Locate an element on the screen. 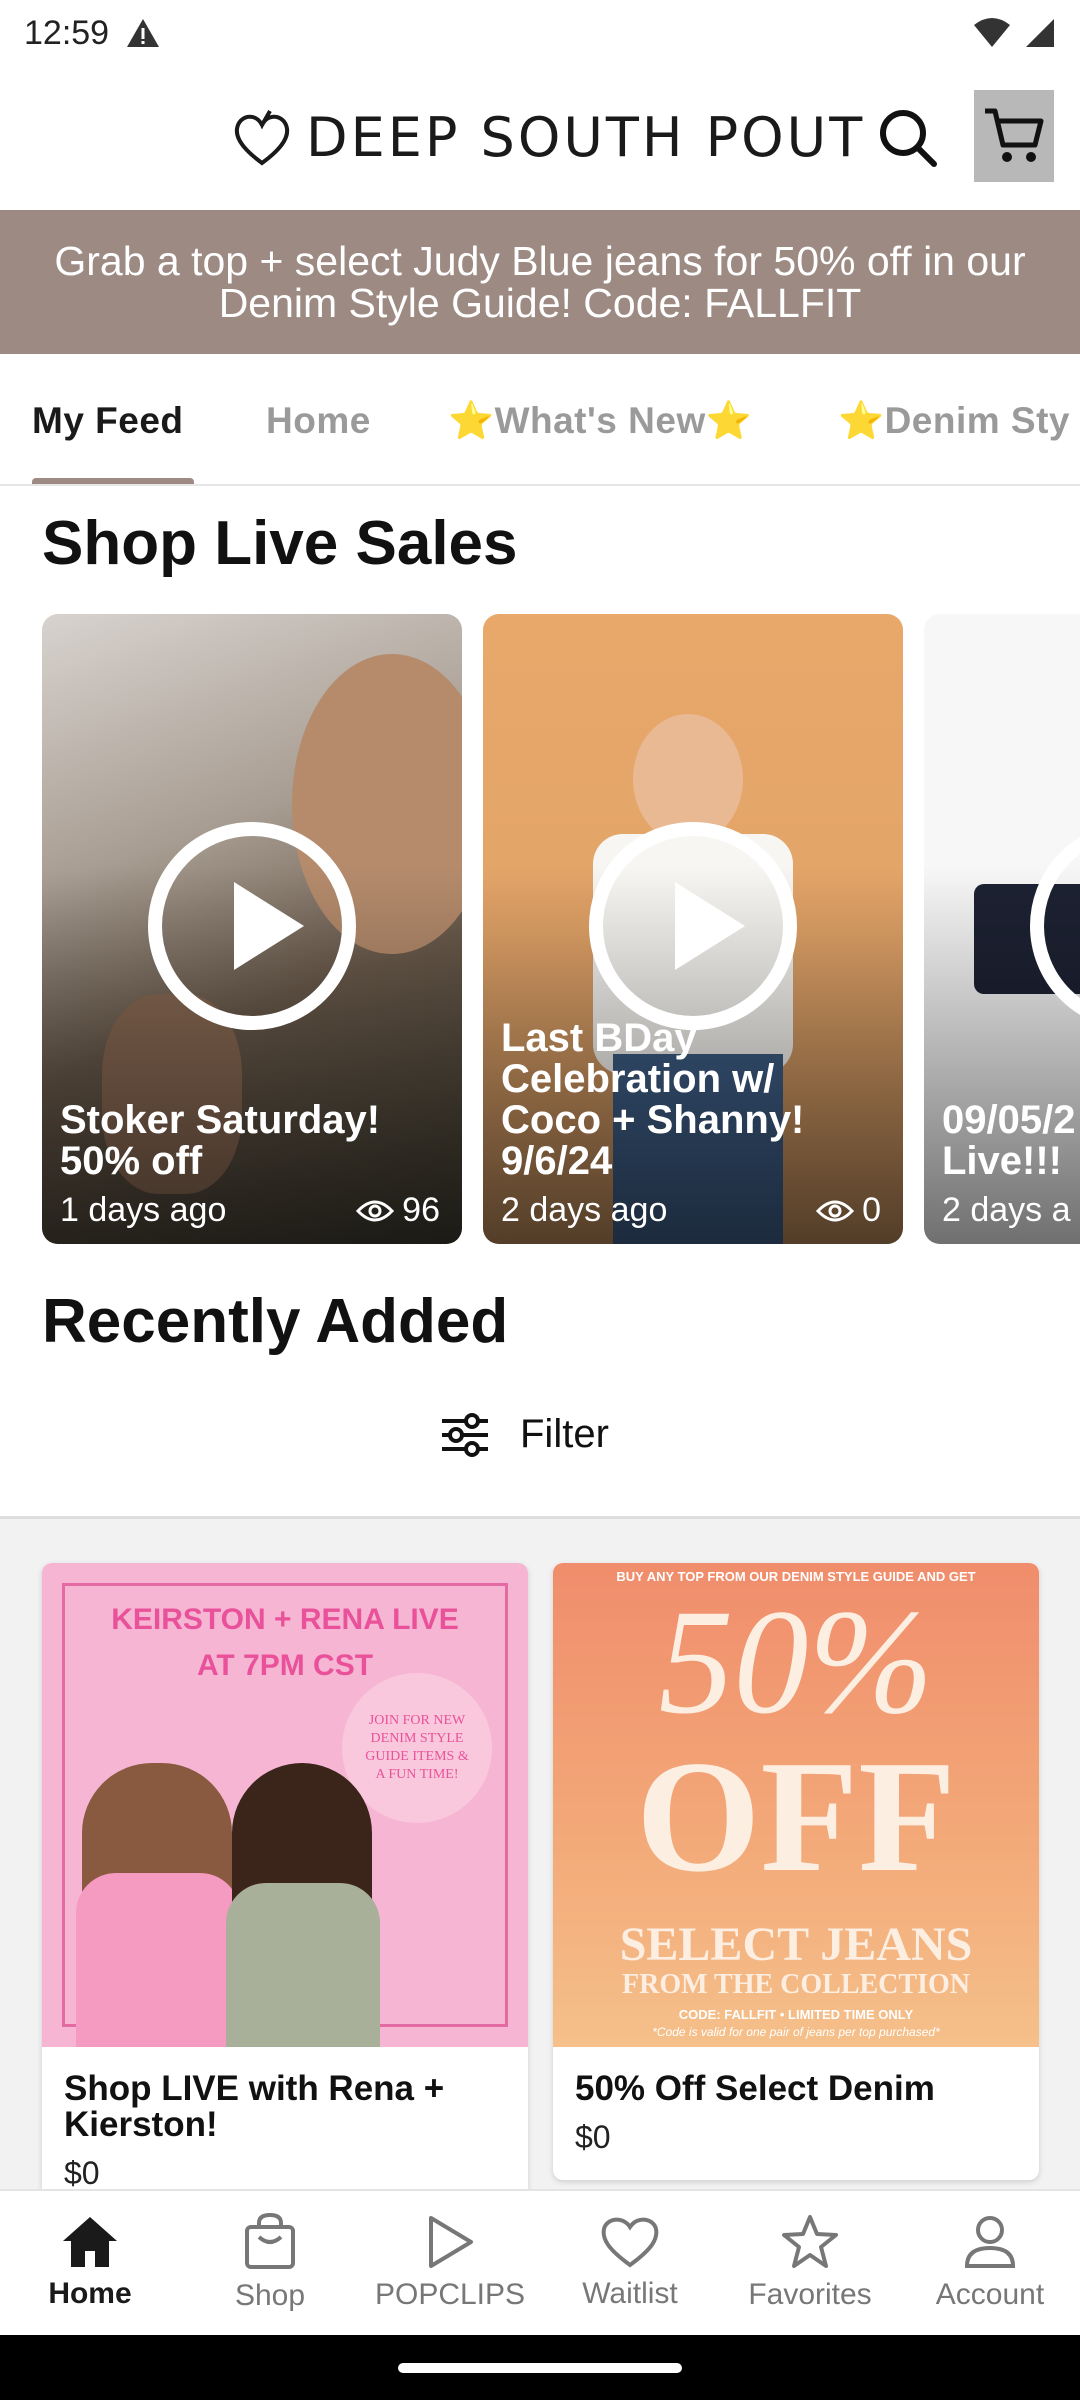 The image size is (1080, 2400). home-gesture-handle is located at coordinates (540, 2368).